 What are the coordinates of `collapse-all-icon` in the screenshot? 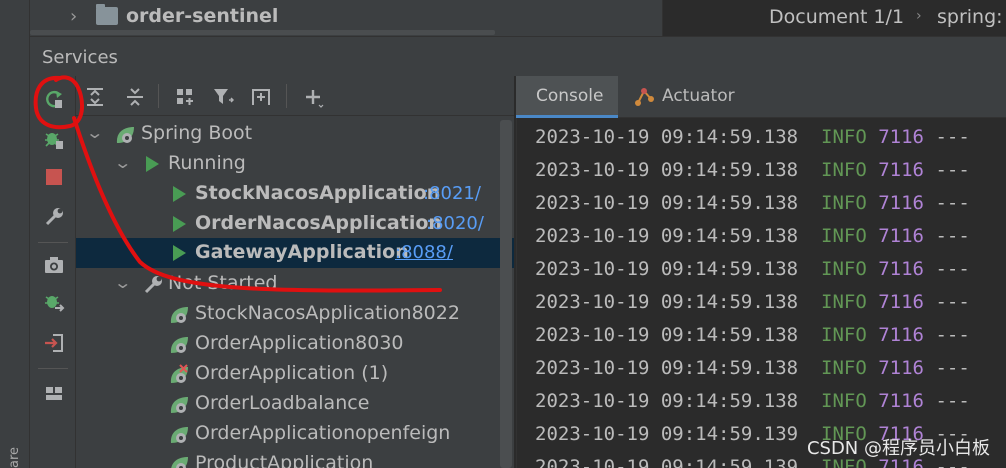 It's located at (135, 97).